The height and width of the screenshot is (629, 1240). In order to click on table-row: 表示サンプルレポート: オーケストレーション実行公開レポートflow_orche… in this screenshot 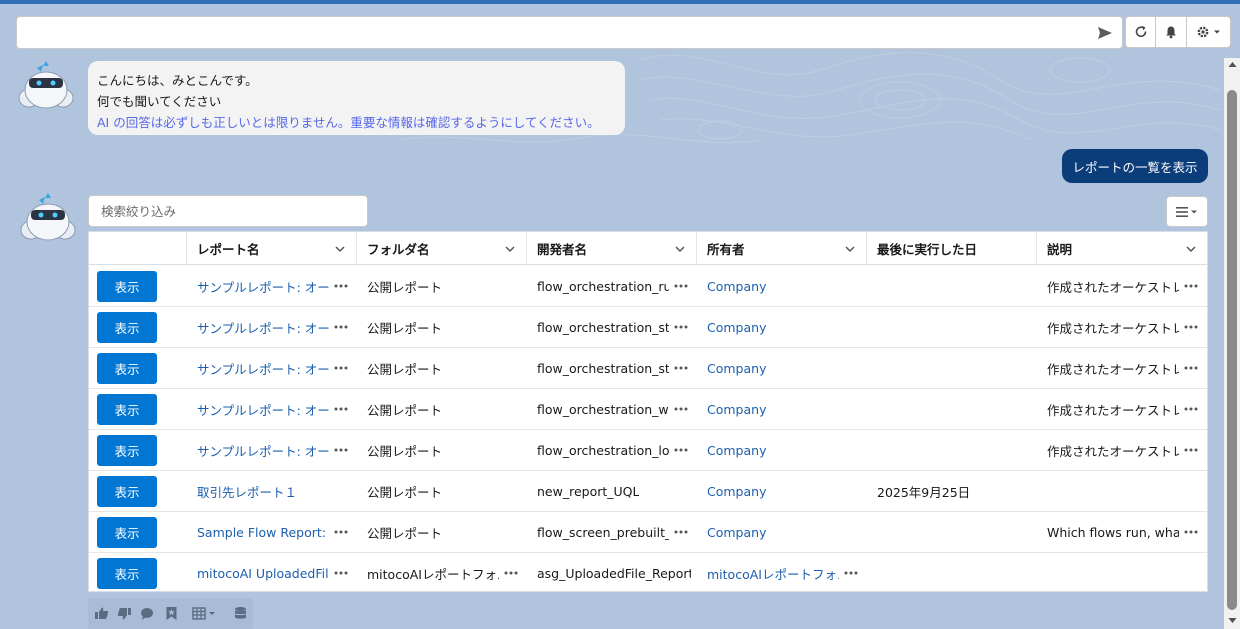, I will do `click(648, 286)`.